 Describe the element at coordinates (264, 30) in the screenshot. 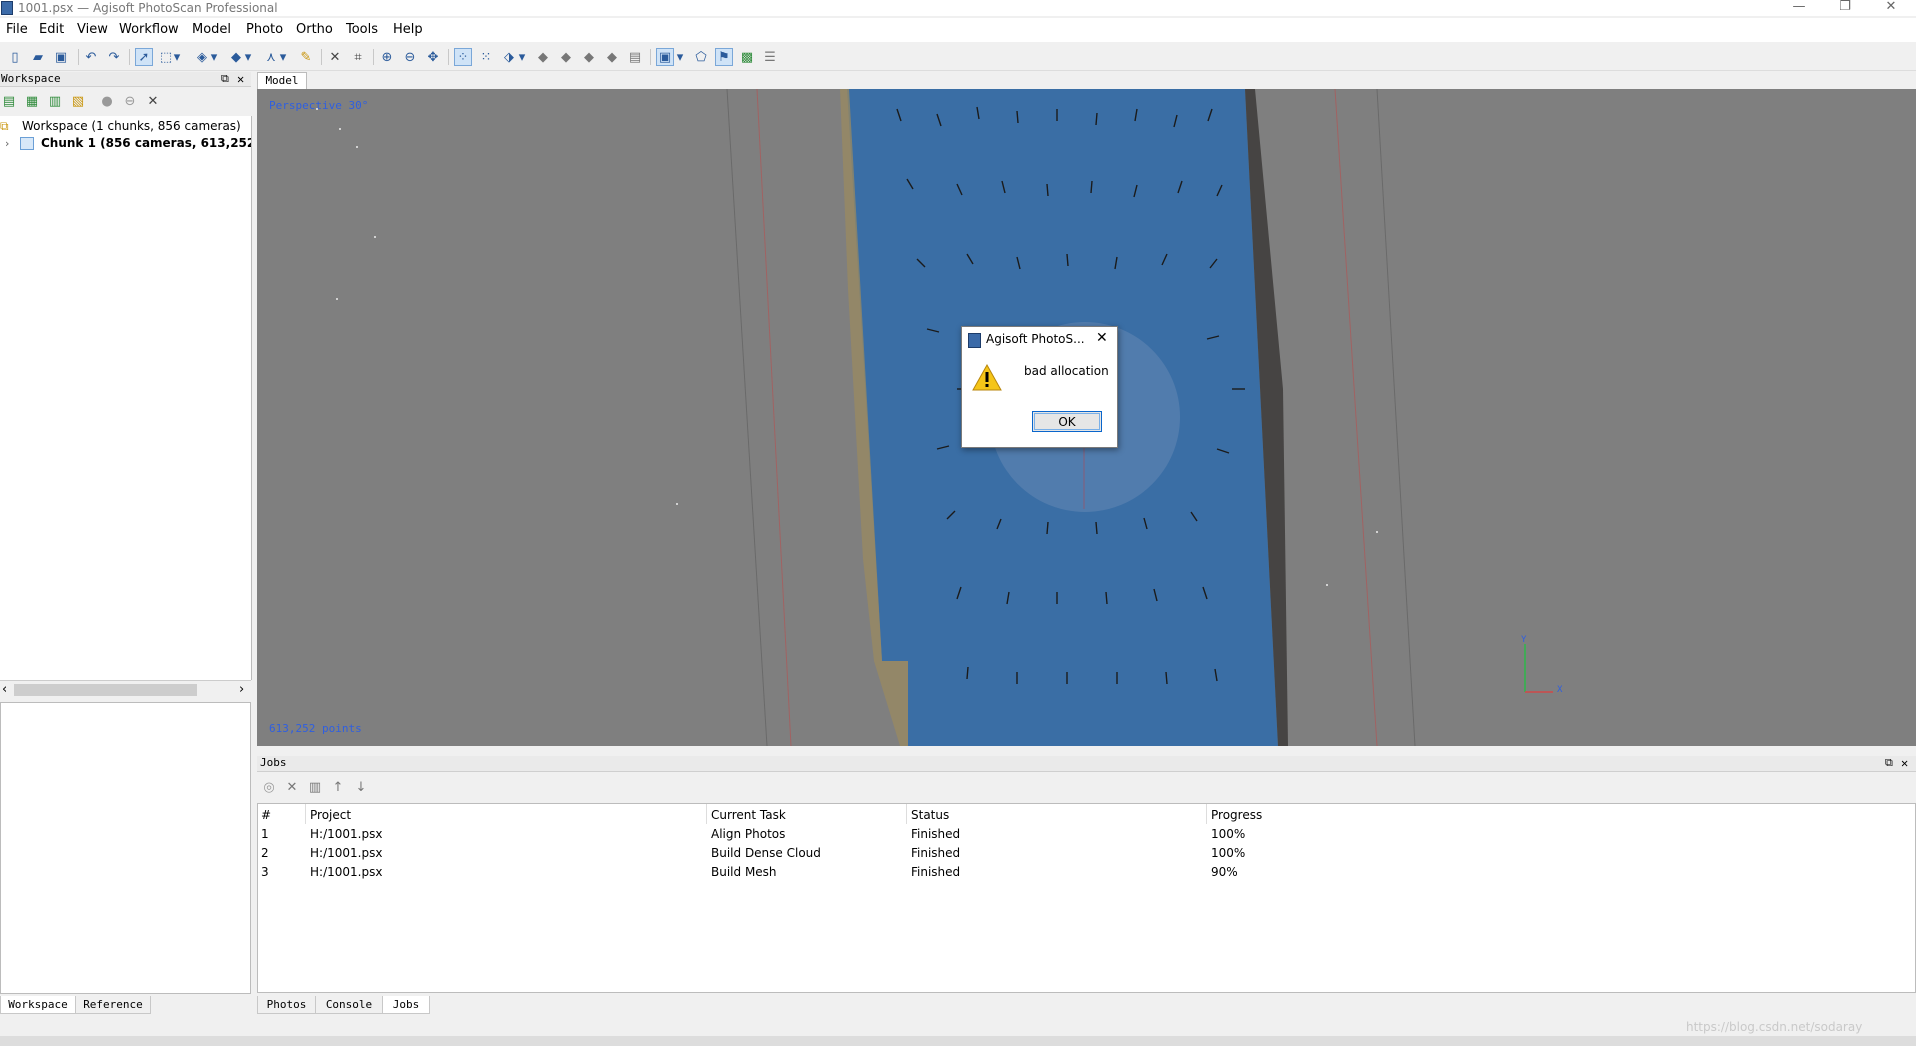

I see `menu-photo: Photo` at that location.